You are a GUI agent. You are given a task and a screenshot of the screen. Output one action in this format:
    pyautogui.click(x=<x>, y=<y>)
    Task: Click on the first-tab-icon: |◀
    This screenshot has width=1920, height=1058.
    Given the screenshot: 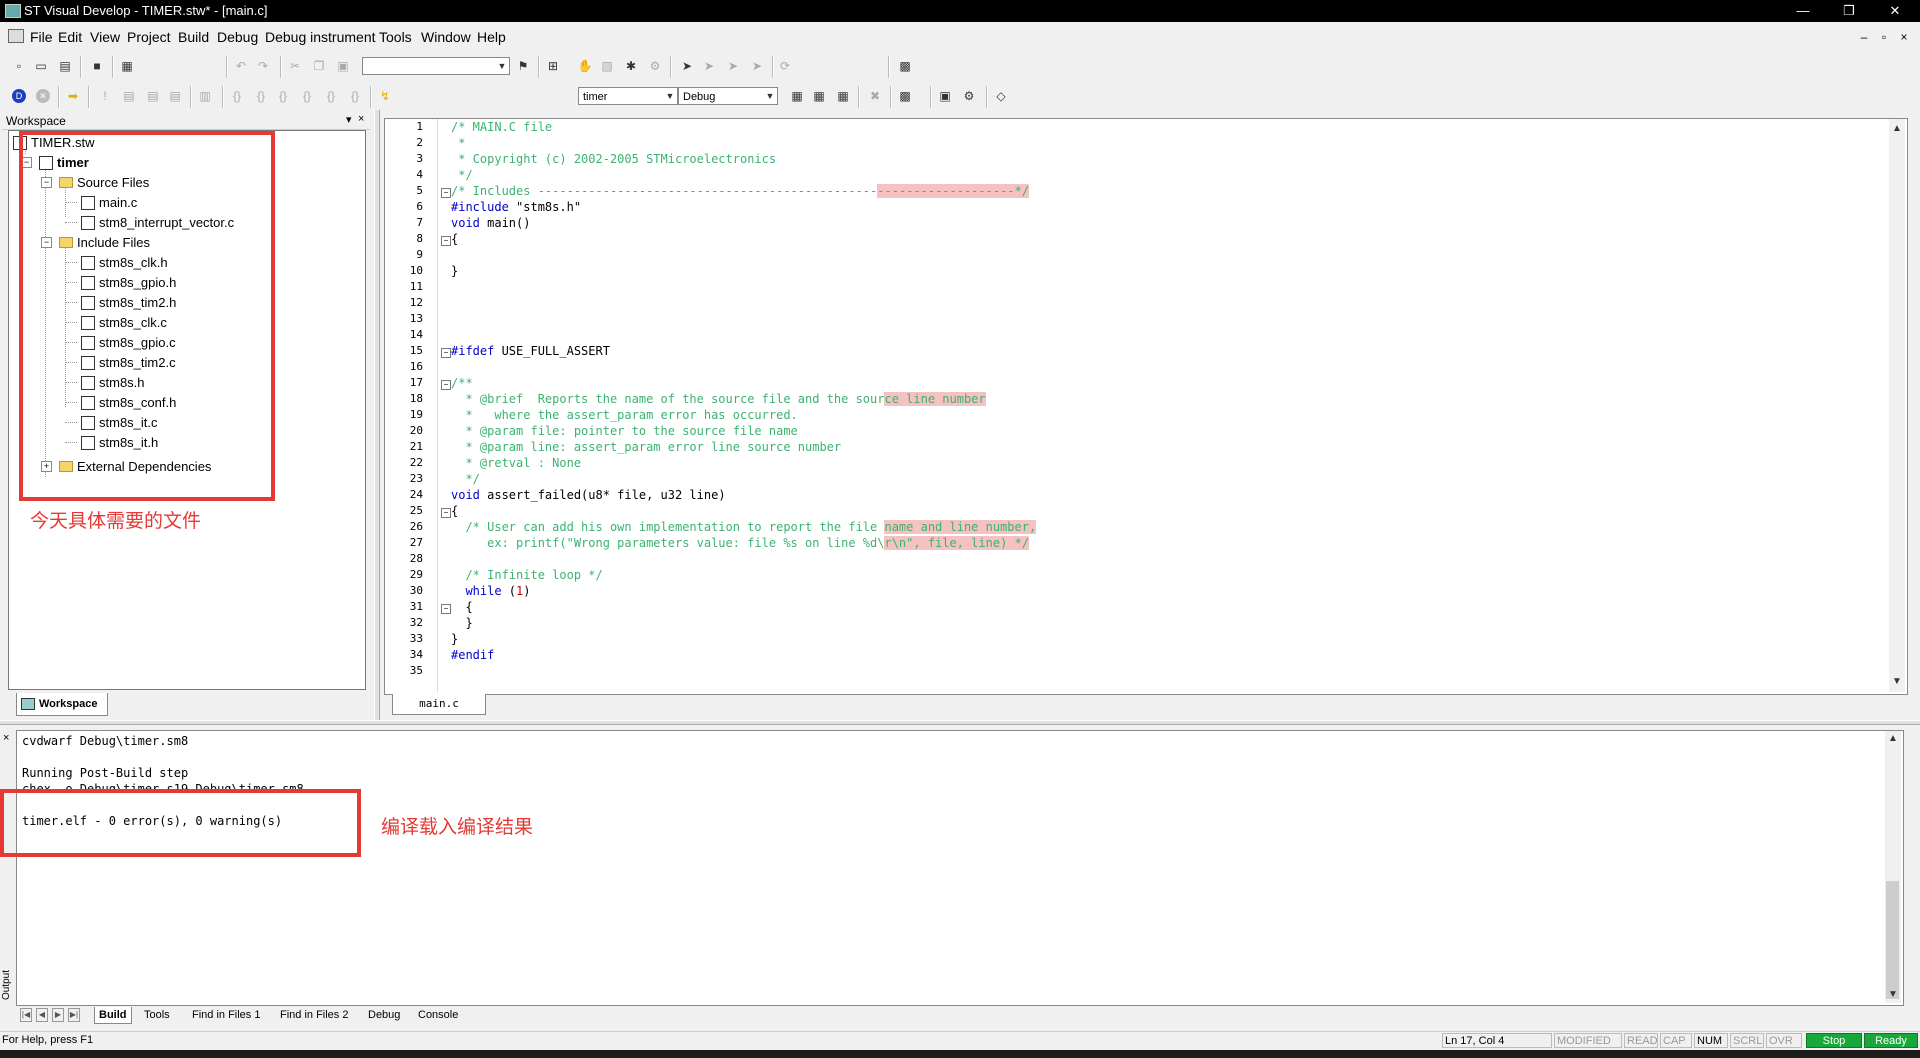 What is the action you would take?
    pyautogui.click(x=26, y=1015)
    